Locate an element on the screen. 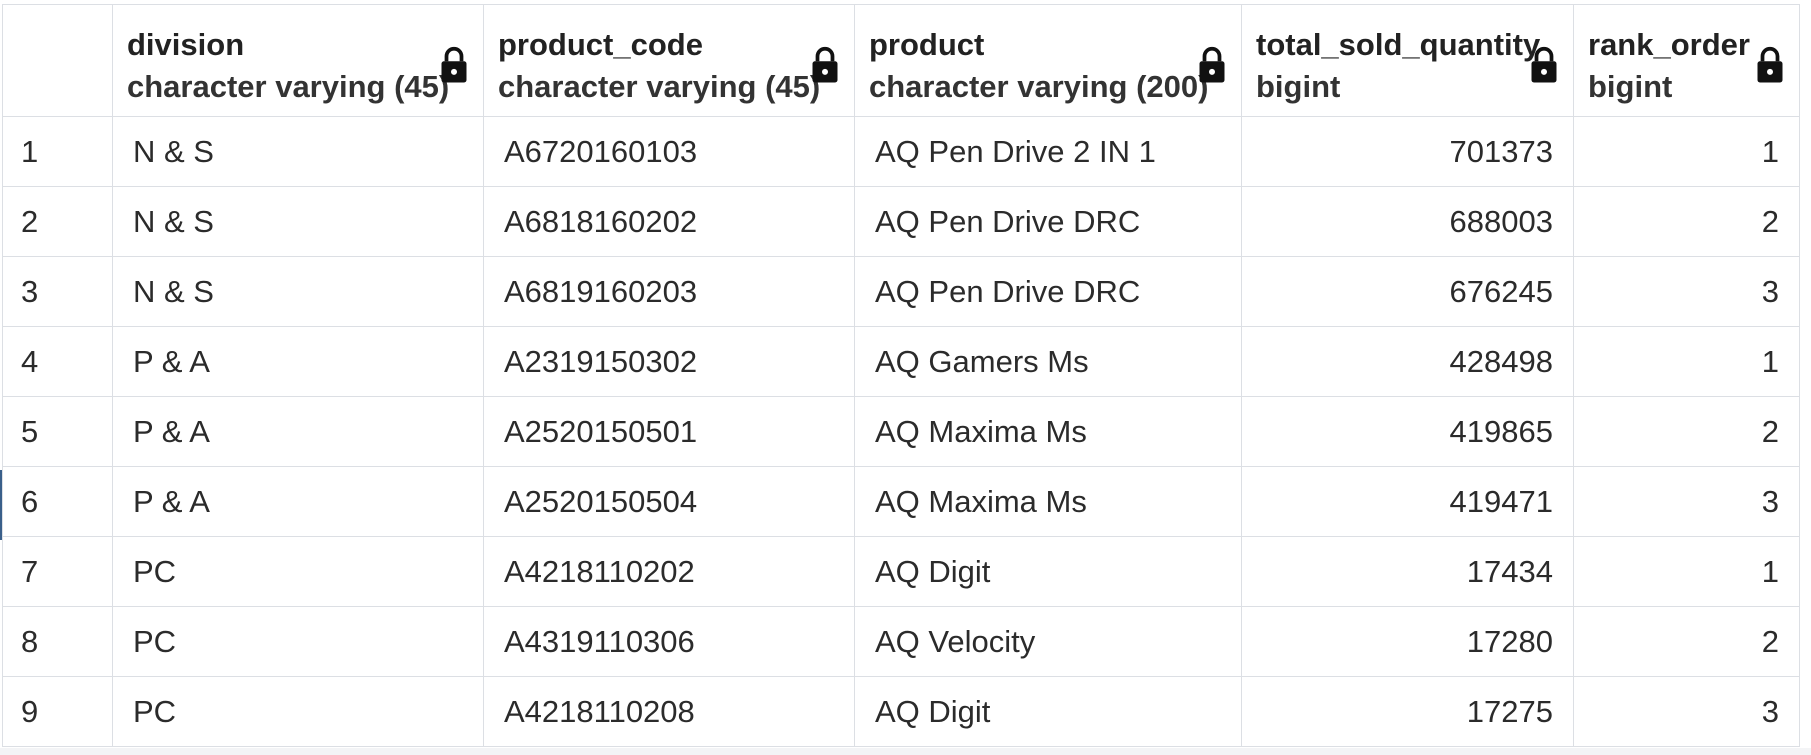  column-header-product-code: product_code character varying (45) is located at coordinates (669, 60).